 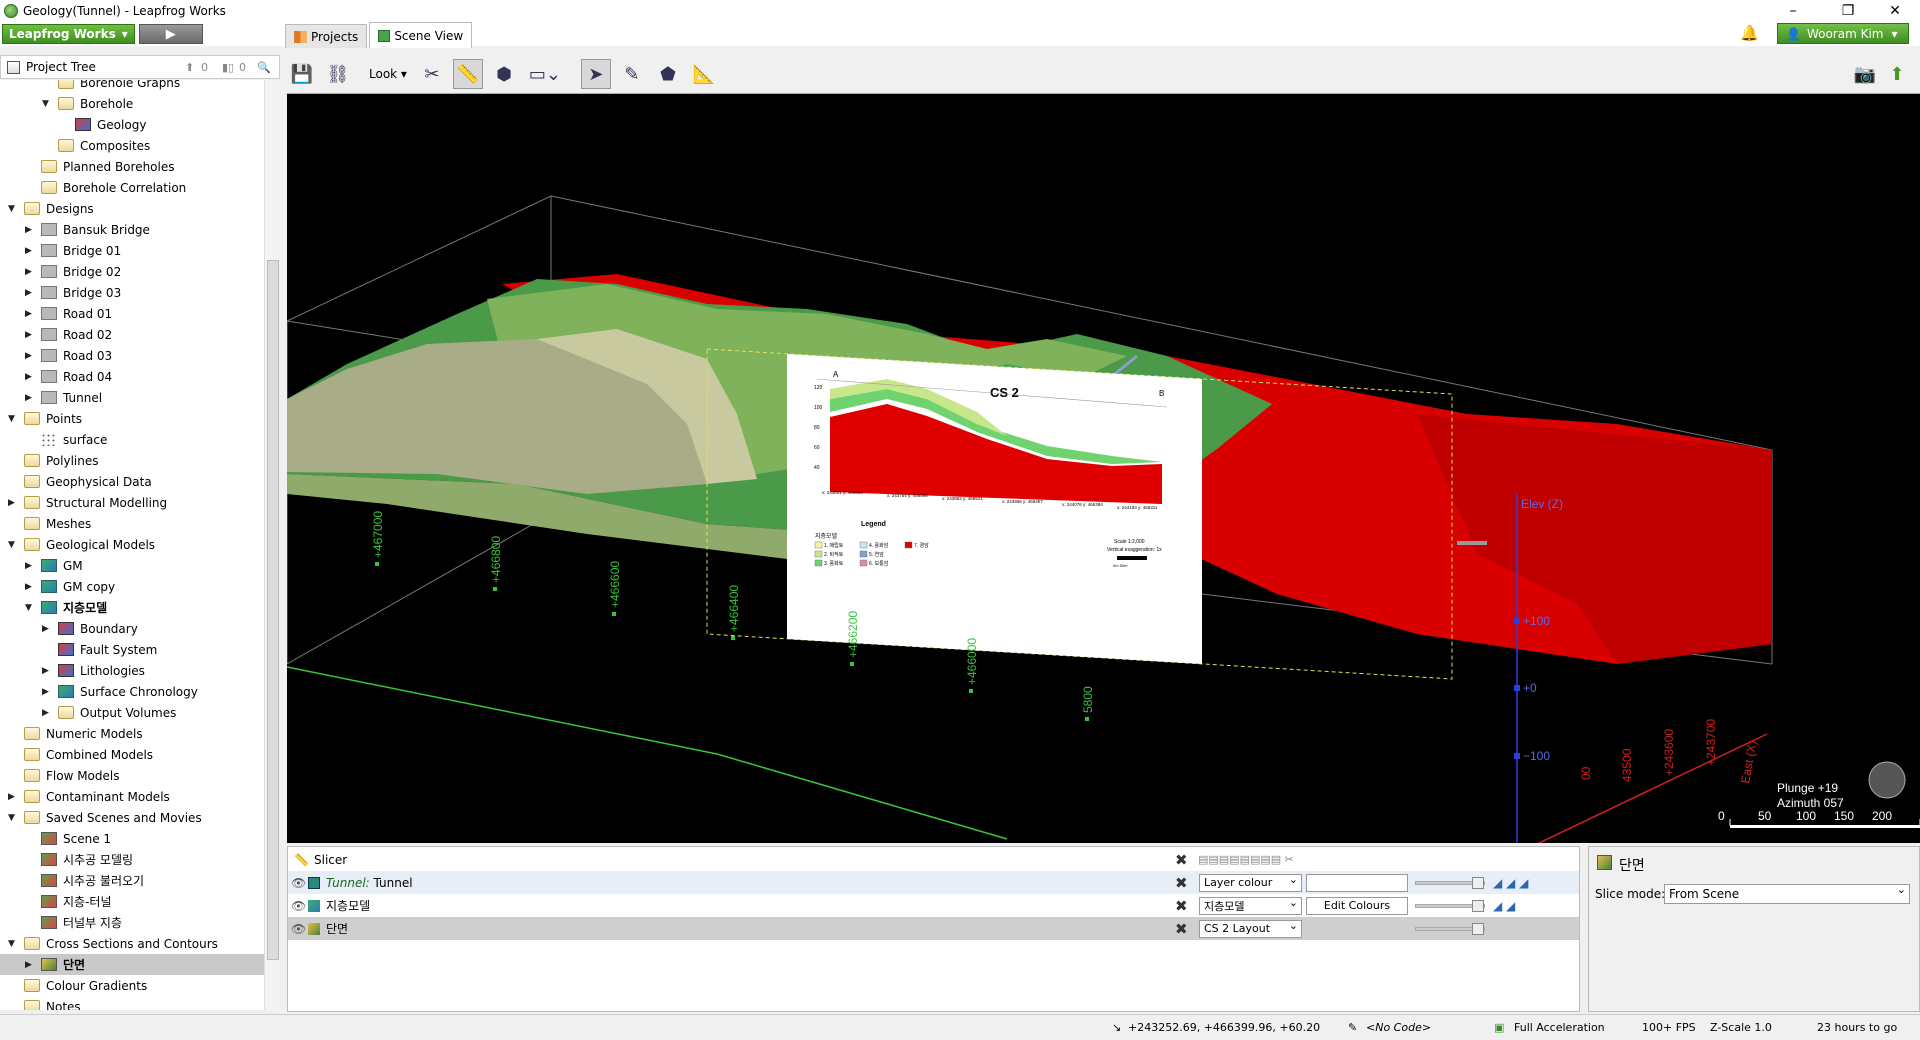 What do you see at coordinates (545, 74) in the screenshot?
I see `slicer-box-icon: ▭⌄` at bounding box center [545, 74].